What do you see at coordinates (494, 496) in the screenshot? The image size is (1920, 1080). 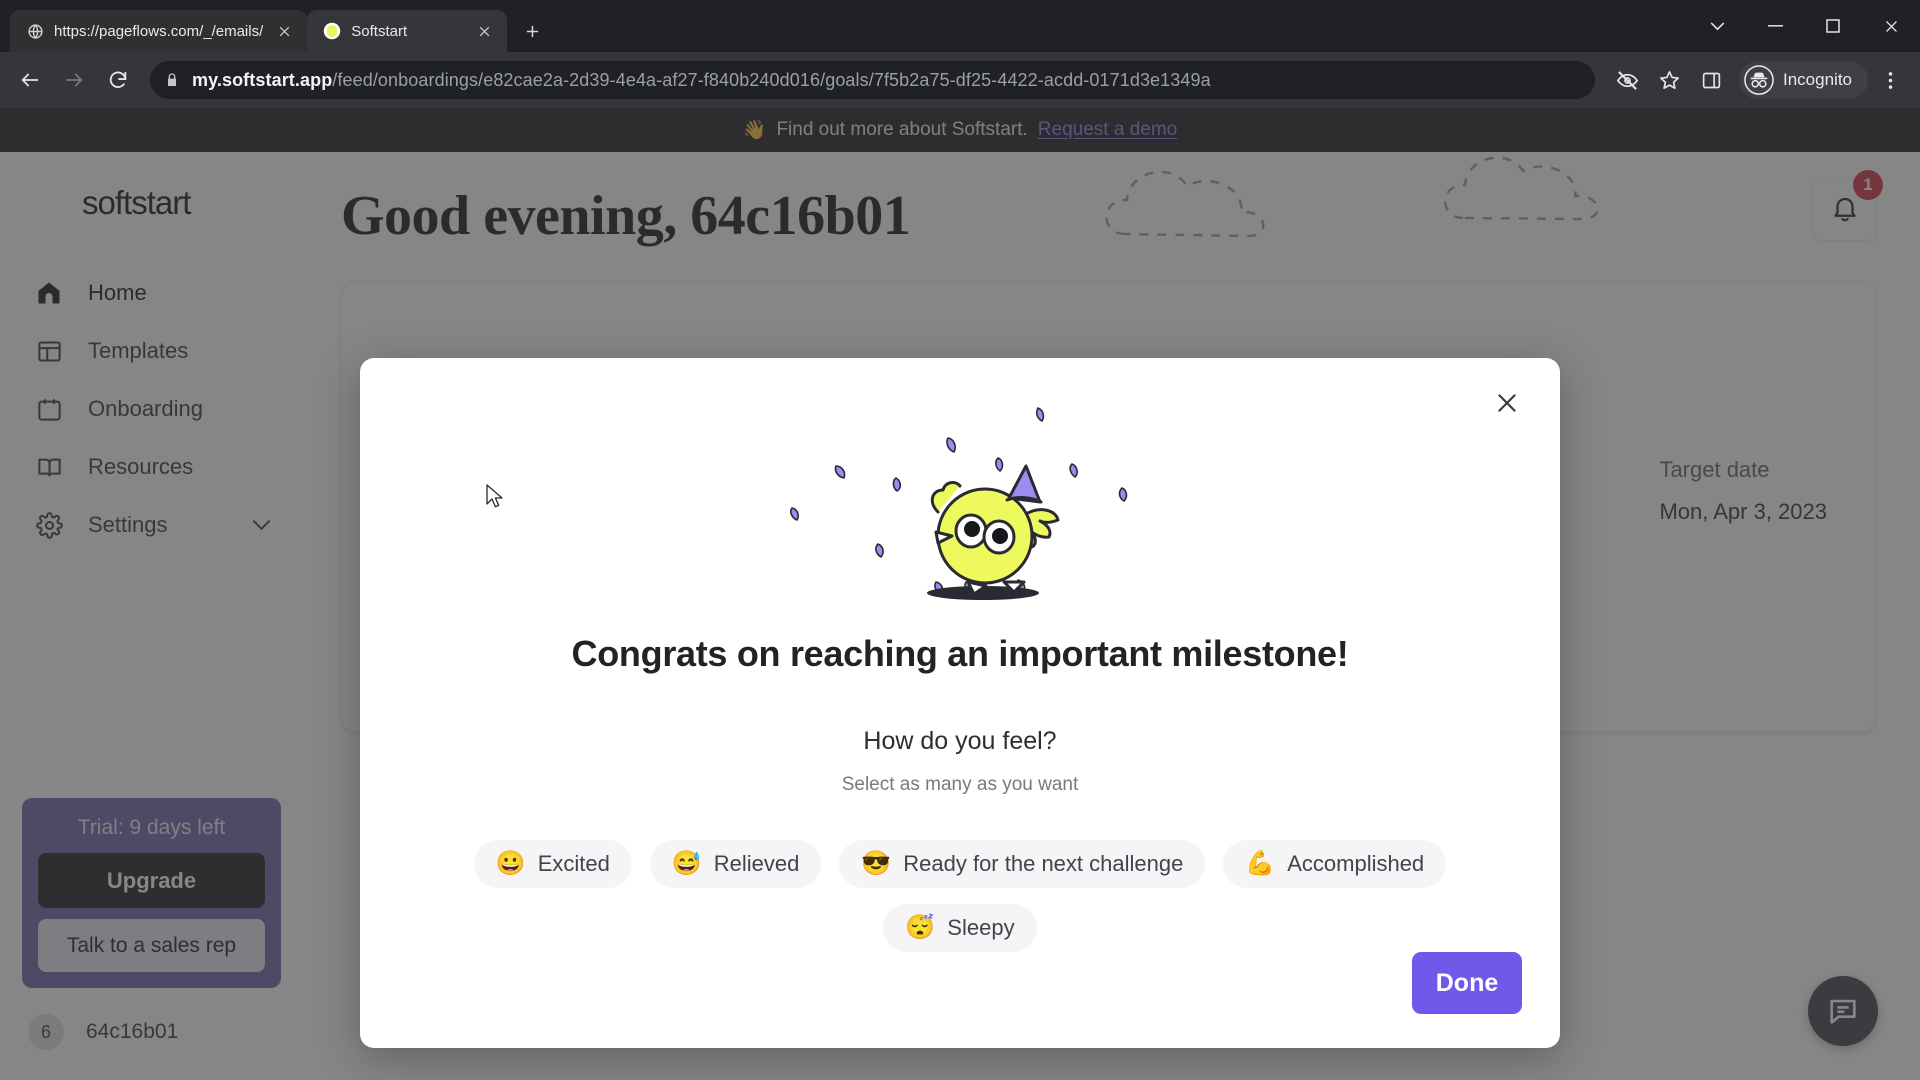 I see `mouse-cursor` at bounding box center [494, 496].